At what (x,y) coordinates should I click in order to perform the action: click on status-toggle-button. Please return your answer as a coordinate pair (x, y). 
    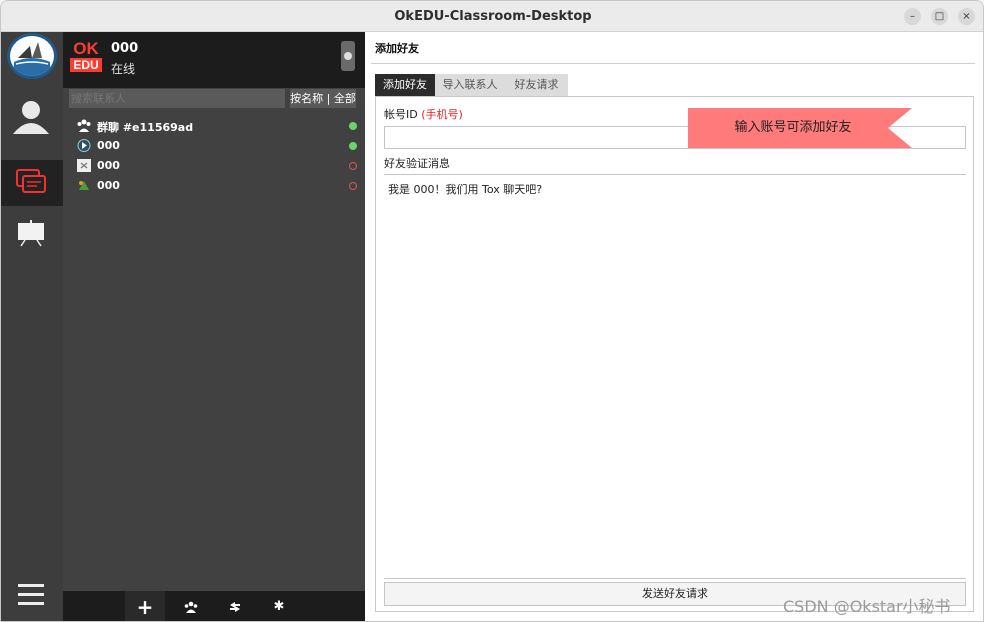
    Looking at the image, I should click on (348, 56).